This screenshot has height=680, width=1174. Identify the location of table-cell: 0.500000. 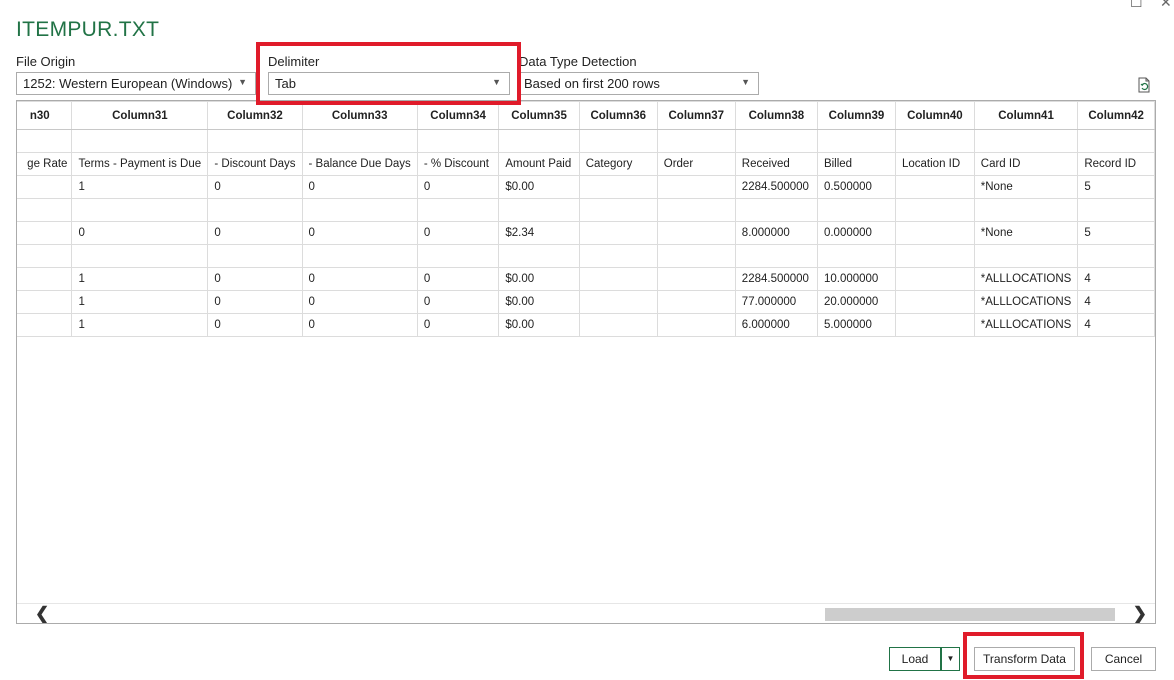
(856, 187).